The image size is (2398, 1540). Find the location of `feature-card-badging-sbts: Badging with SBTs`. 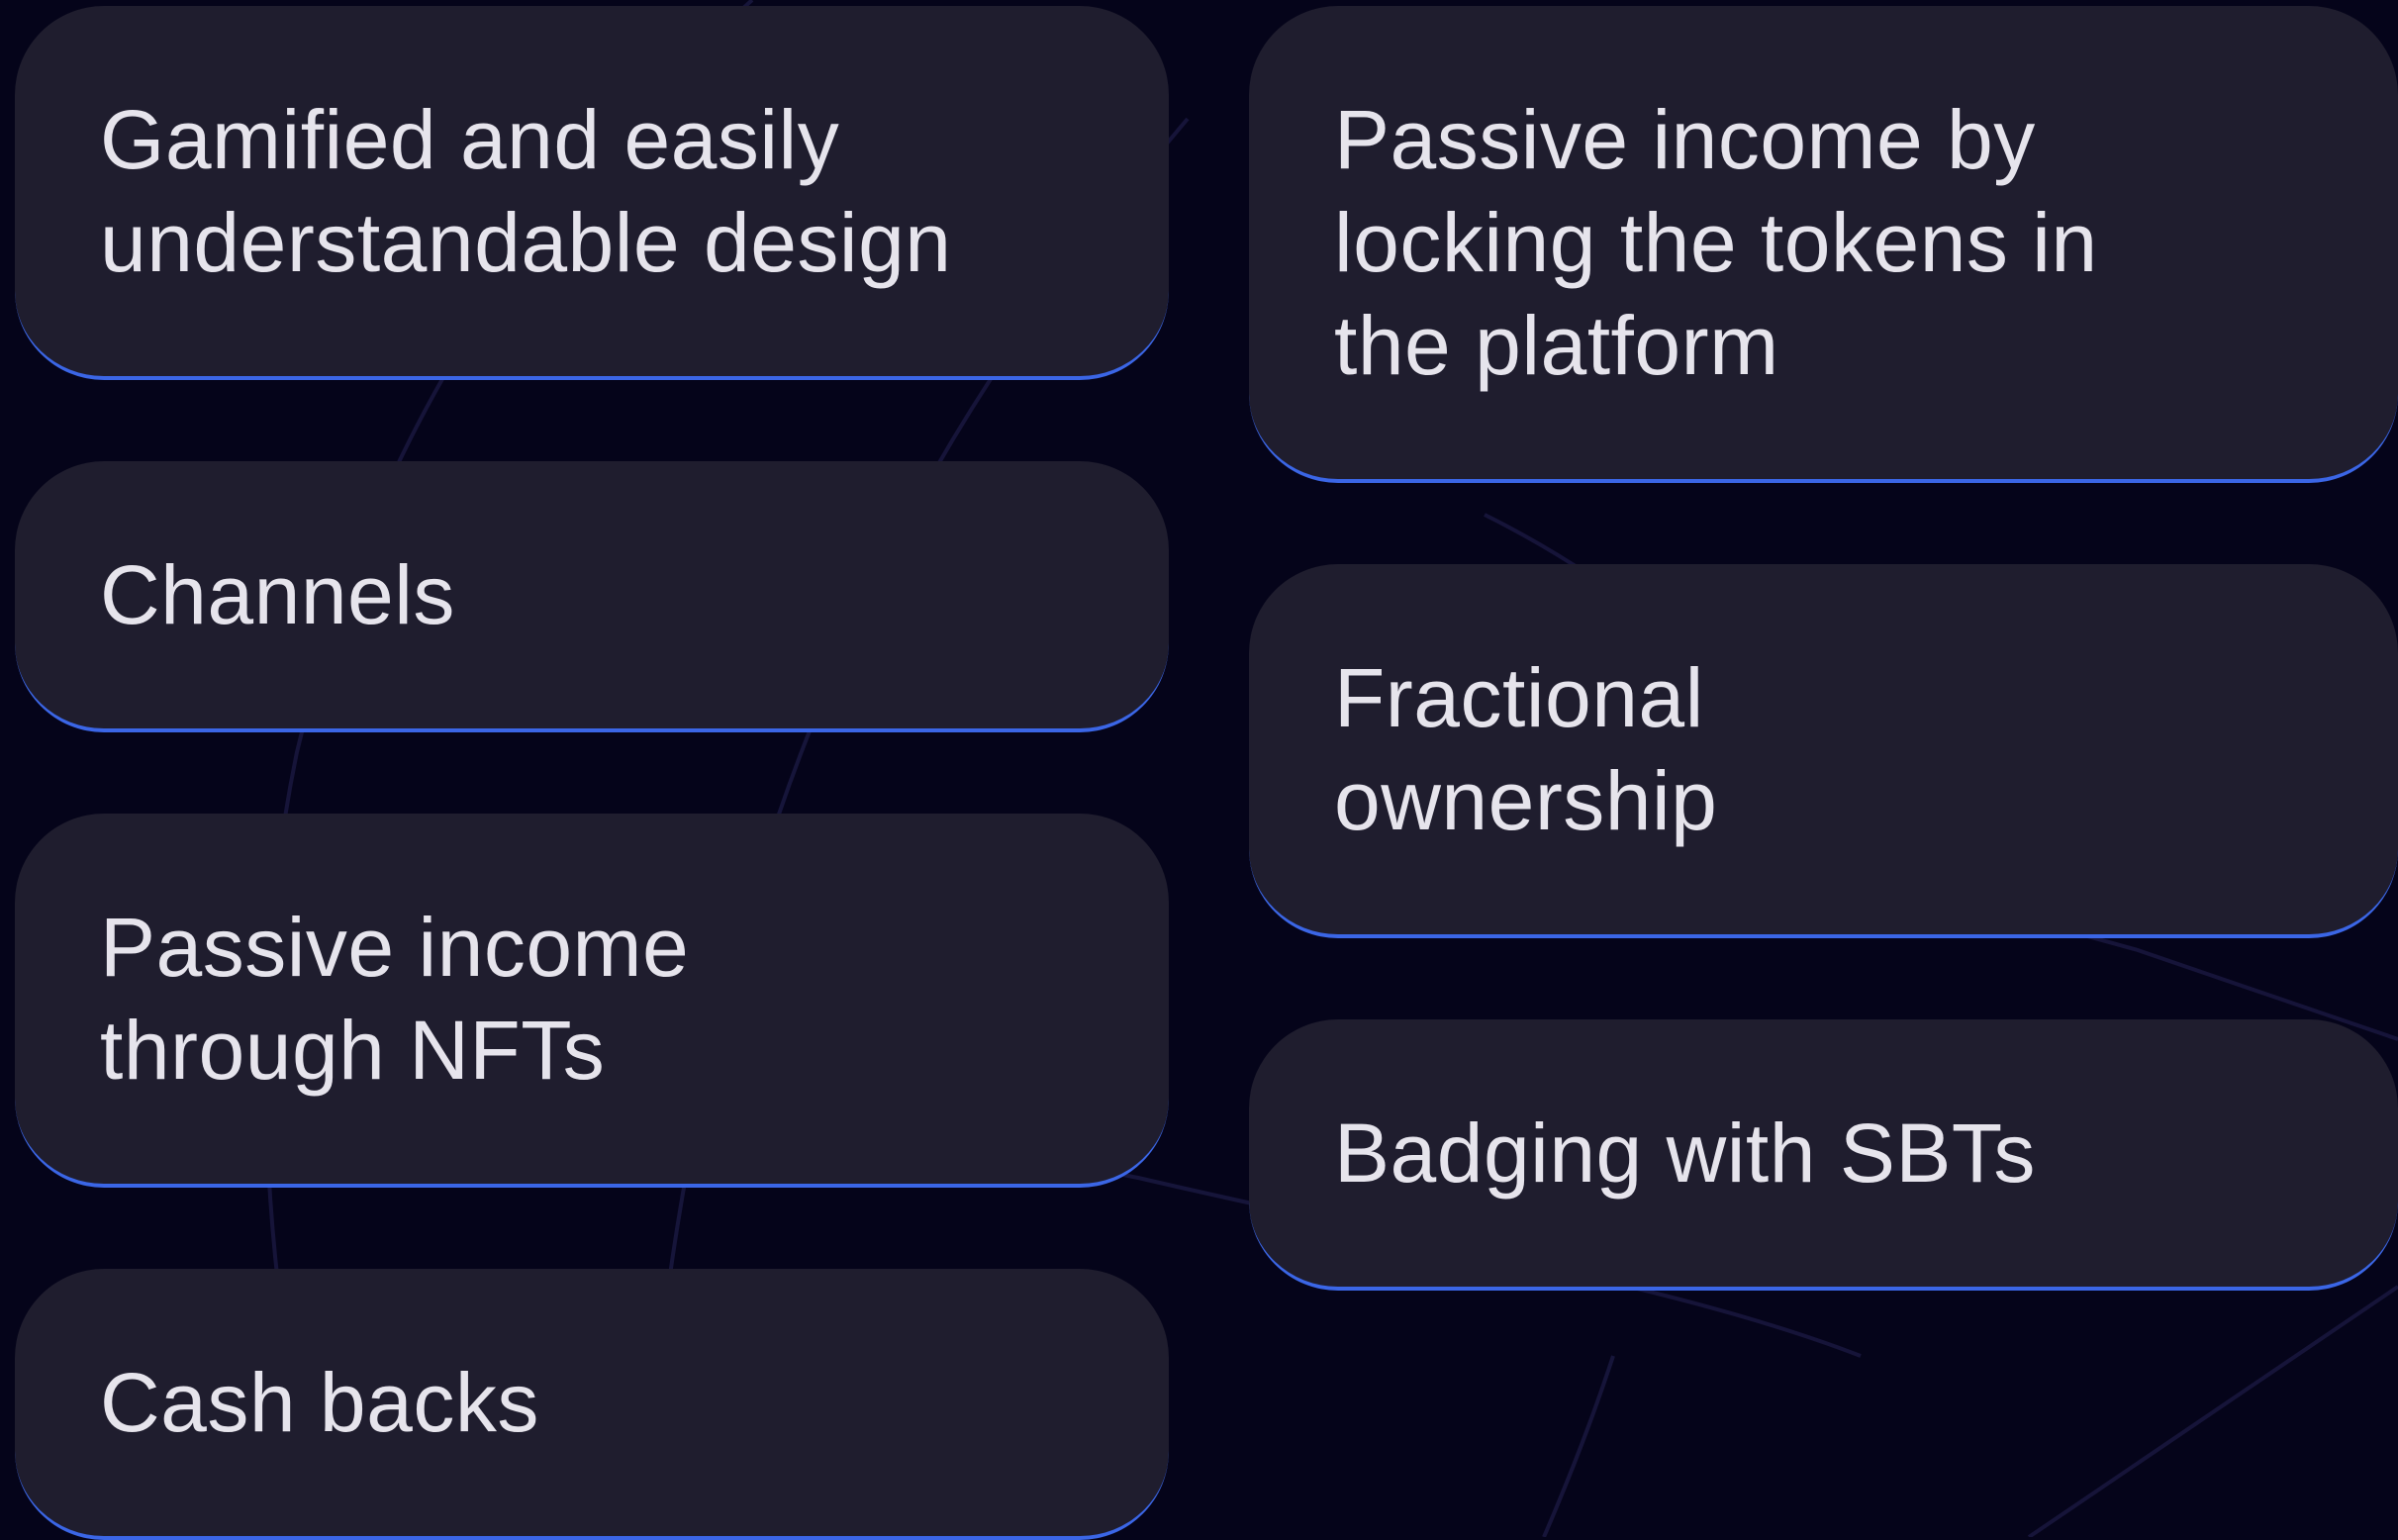

feature-card-badging-sbts: Badging with SBTs is located at coordinates (1823, 1155).